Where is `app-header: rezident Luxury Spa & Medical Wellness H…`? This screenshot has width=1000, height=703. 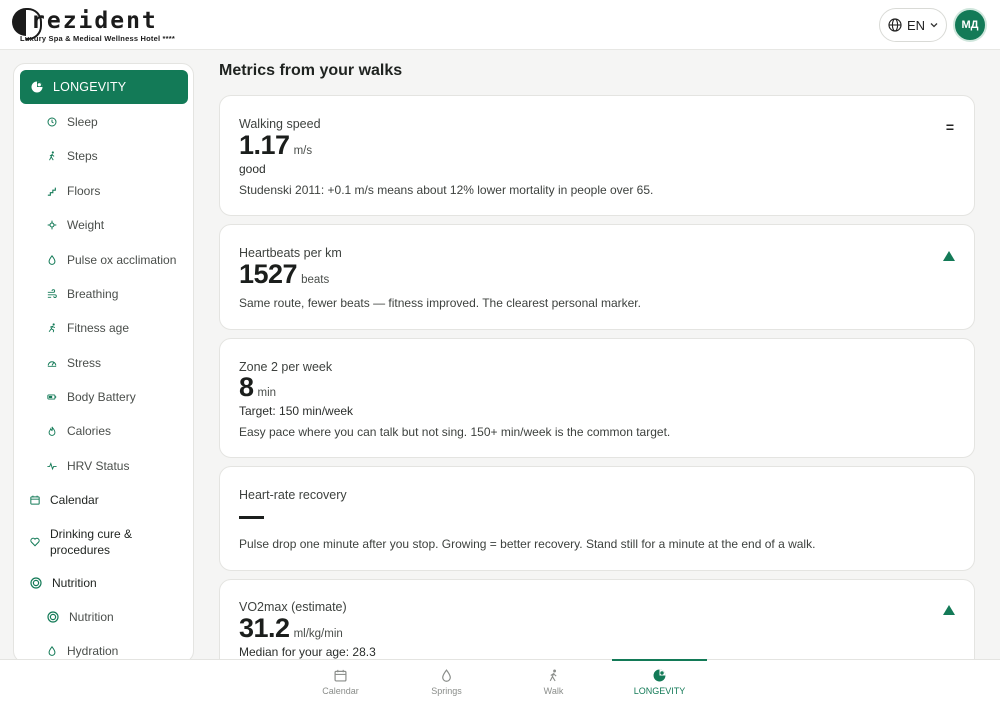 app-header: rezident Luxury Spa & Medical Wellness H… is located at coordinates (500, 25).